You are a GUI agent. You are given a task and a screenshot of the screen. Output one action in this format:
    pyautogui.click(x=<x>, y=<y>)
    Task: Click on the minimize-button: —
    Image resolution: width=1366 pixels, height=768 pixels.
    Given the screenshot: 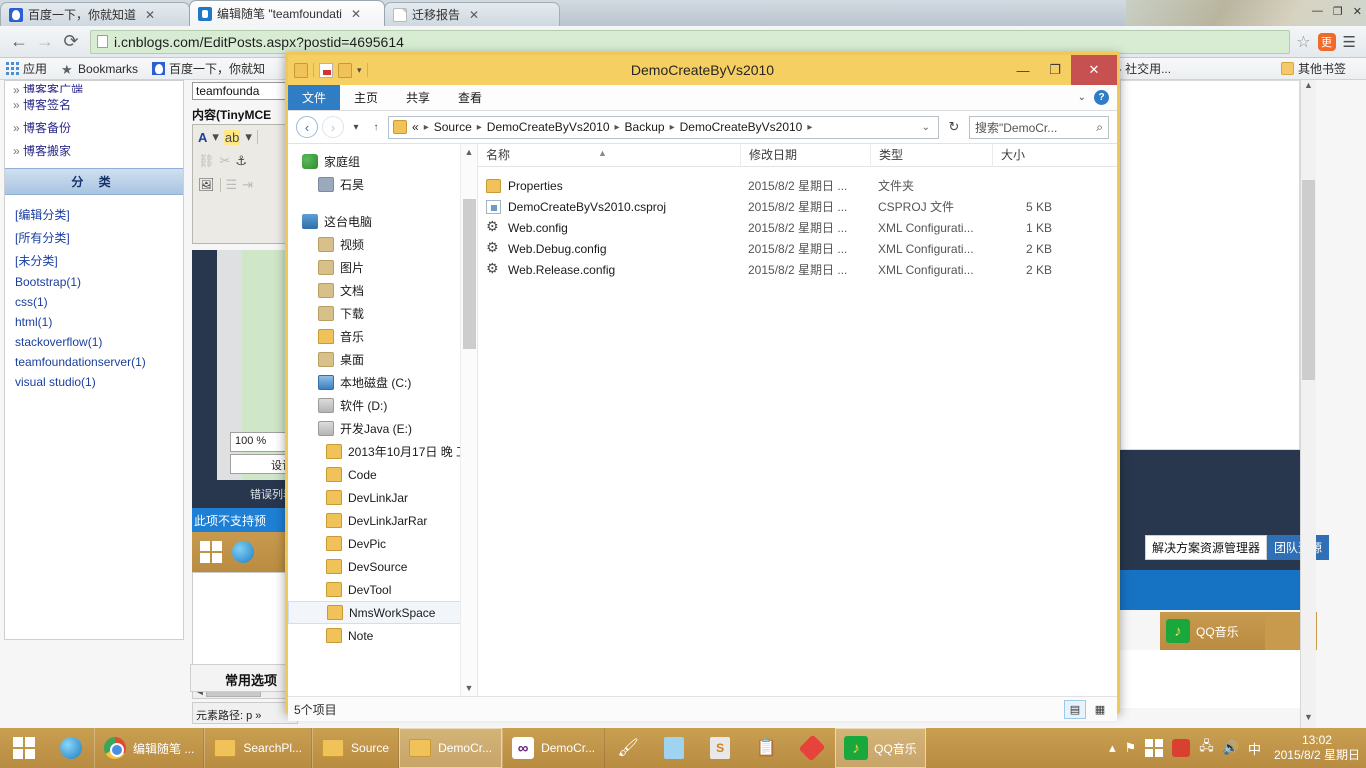 What is the action you would take?
    pyautogui.click(x=1023, y=70)
    